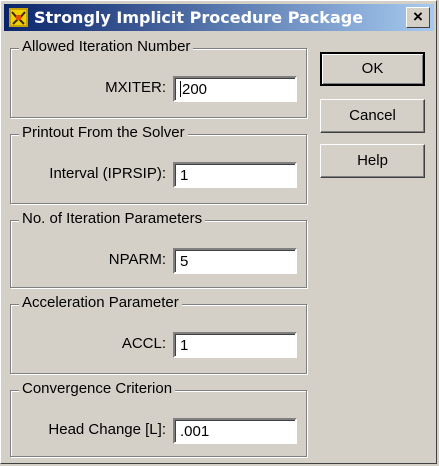 This screenshot has width=439, height=466. Describe the element at coordinates (372, 69) in the screenshot. I see `ok-button: OK` at that location.